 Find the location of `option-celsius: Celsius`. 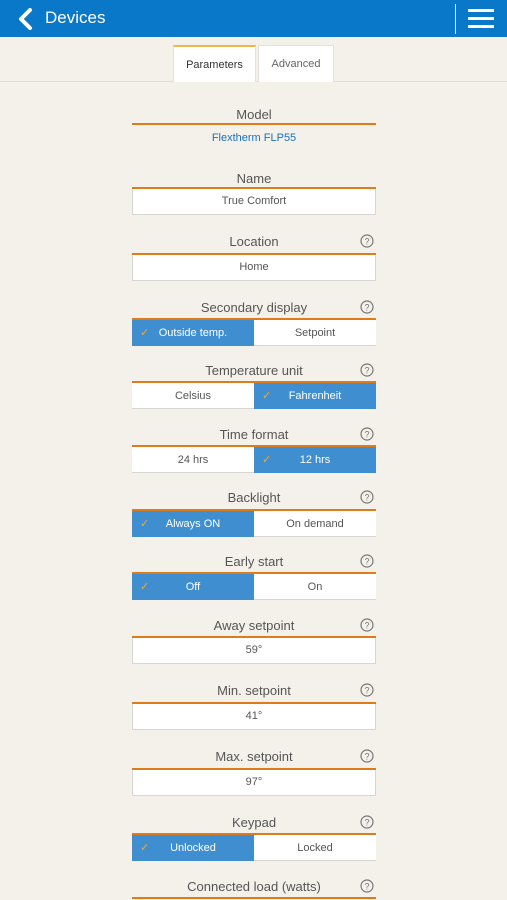

option-celsius: Celsius is located at coordinates (193, 396).